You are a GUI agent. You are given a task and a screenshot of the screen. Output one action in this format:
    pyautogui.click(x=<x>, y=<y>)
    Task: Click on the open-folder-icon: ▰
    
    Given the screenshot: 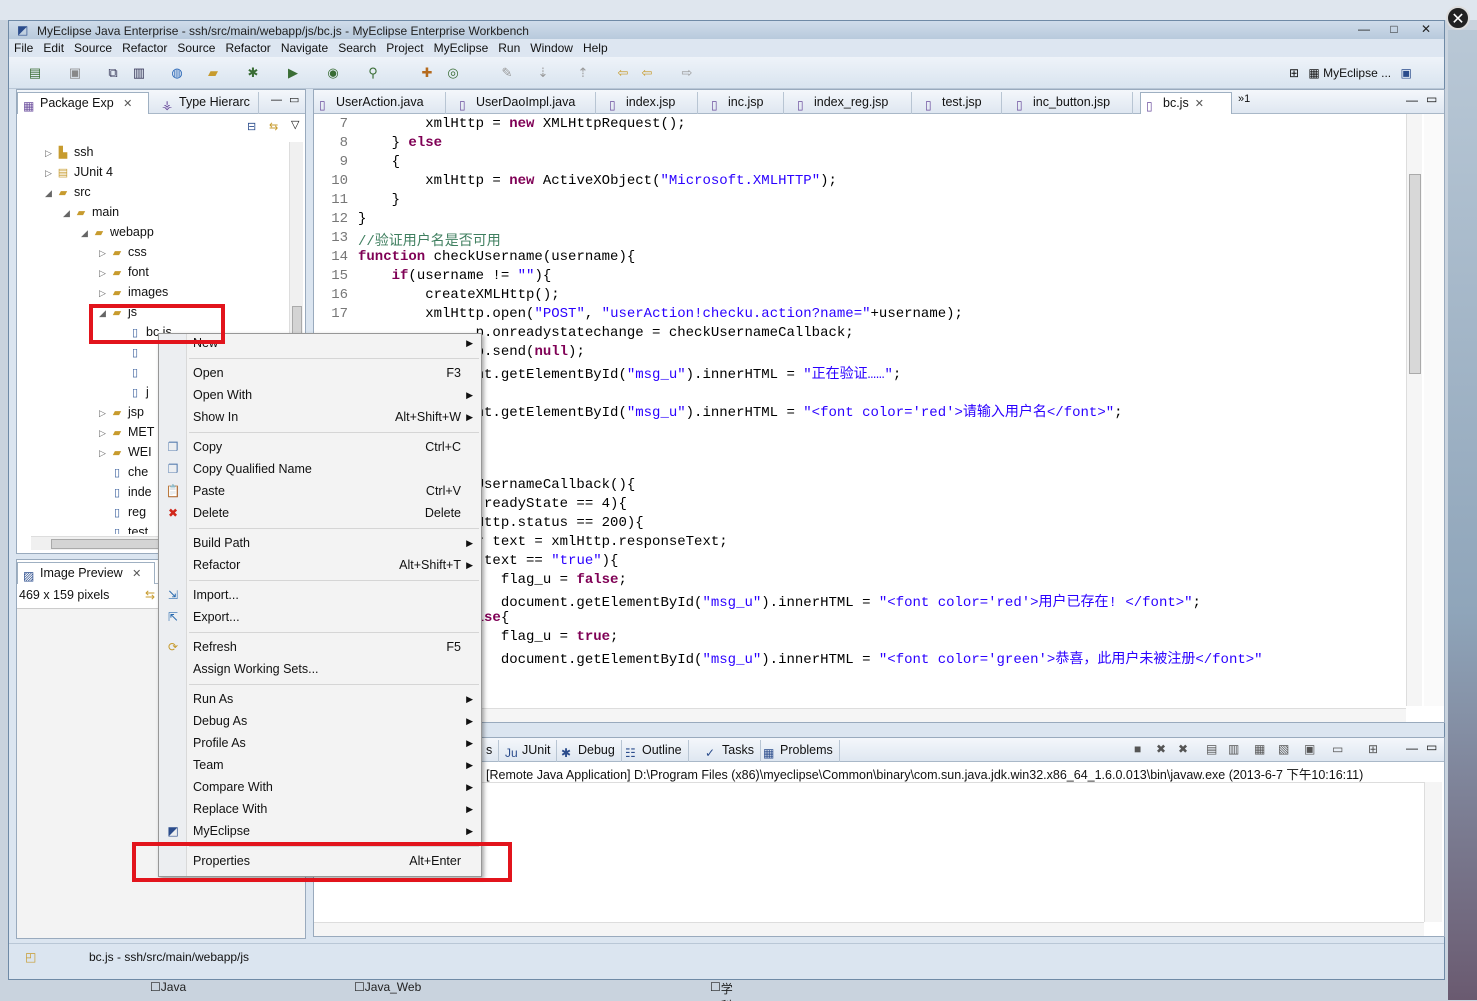 What is the action you would take?
    pyautogui.click(x=213, y=73)
    